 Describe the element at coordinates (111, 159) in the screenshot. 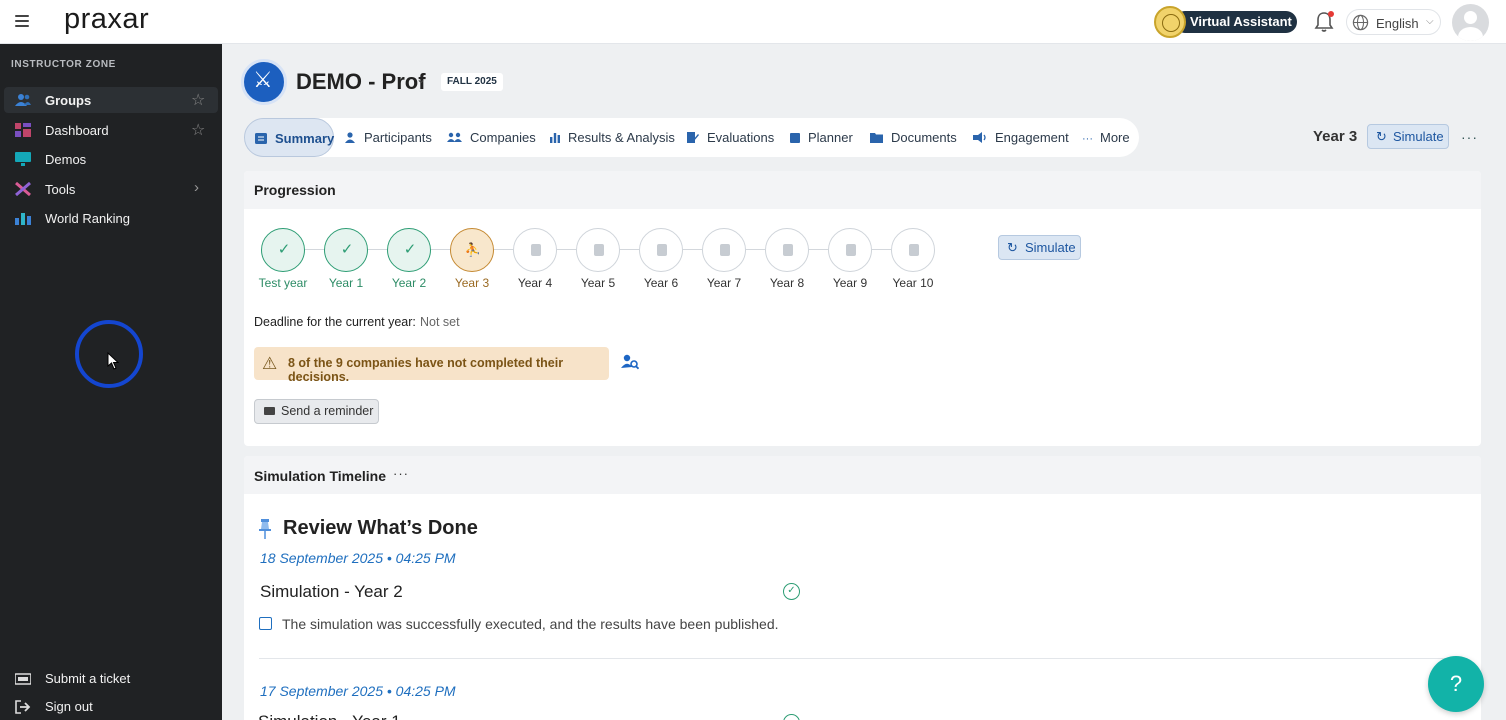

I see `sidebar-item-demos: Demos` at that location.